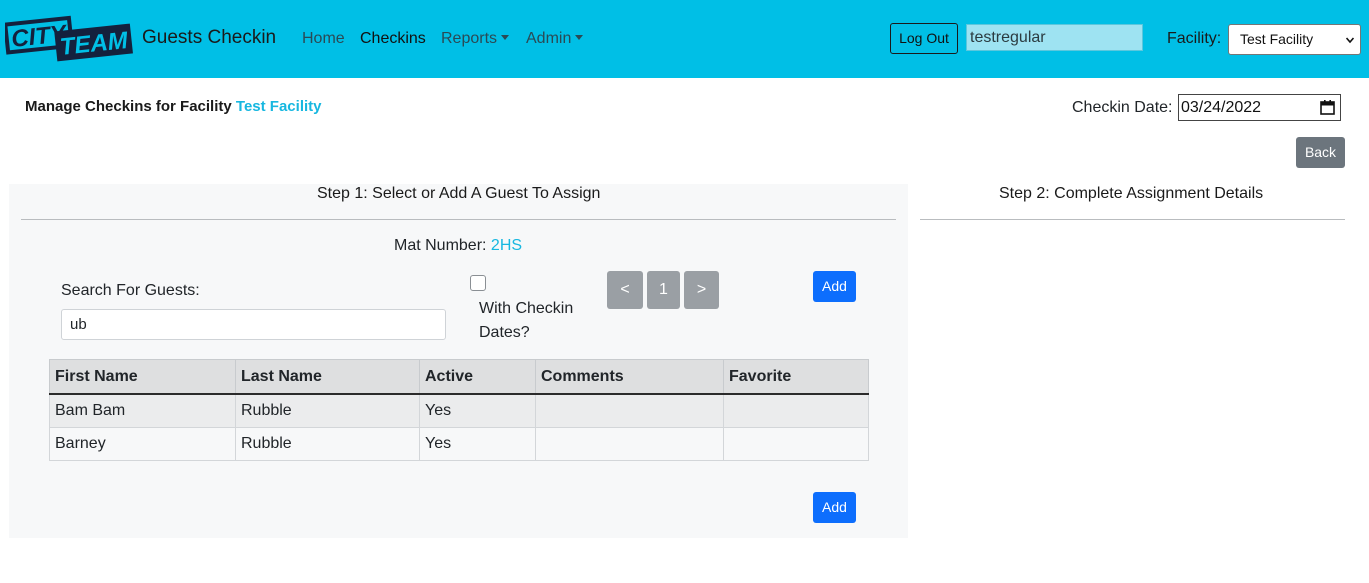 The image size is (1369, 583). What do you see at coordinates (128, 106) in the screenshot?
I see `page-title-prefix: Manage Checkins for Facility` at bounding box center [128, 106].